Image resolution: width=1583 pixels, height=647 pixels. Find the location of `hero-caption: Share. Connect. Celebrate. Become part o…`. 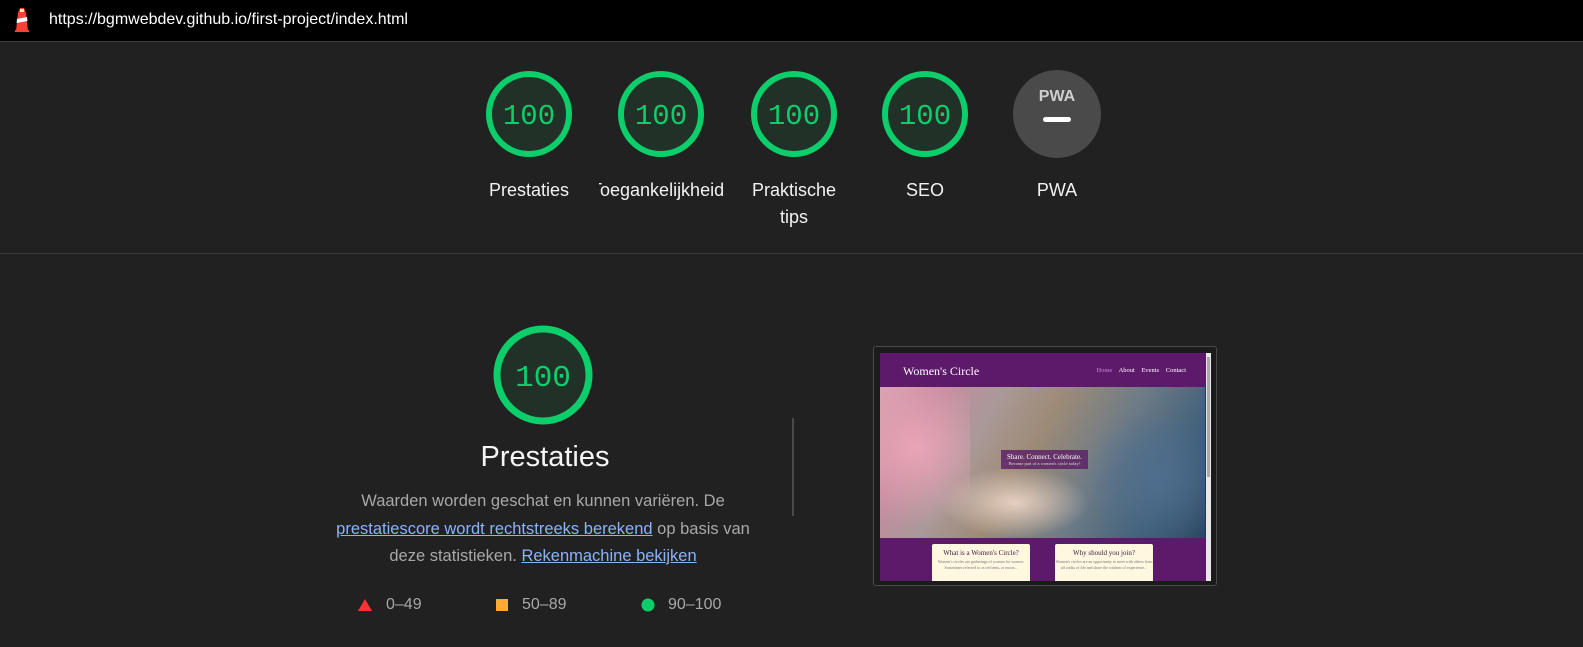

hero-caption: Share. Connect. Celebrate. Become part o… is located at coordinates (1044, 459).